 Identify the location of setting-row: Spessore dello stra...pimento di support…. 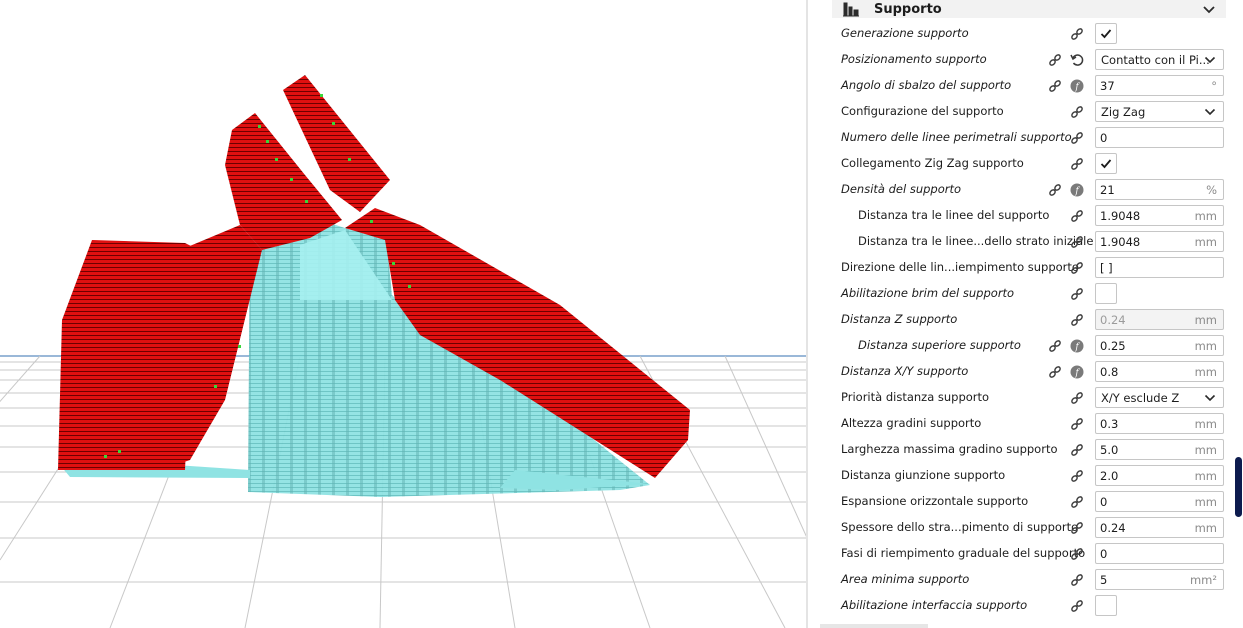
(1025, 528).